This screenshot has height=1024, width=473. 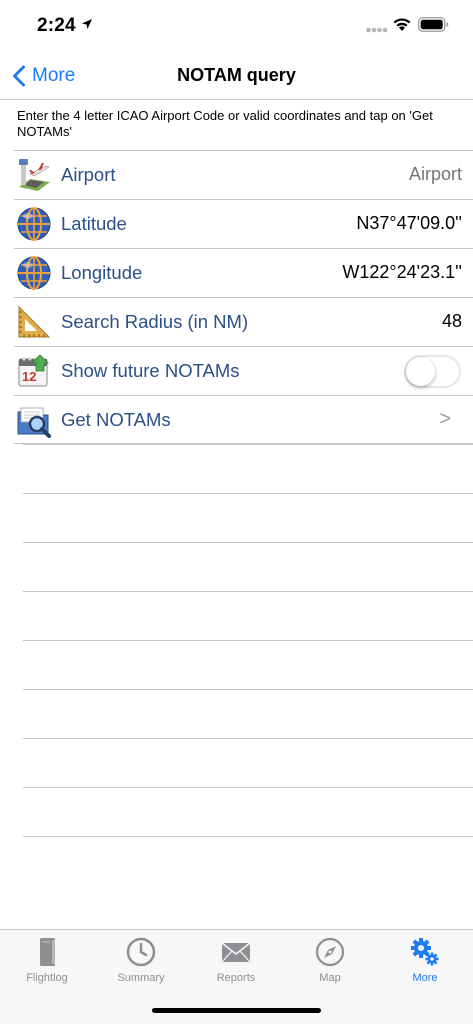 What do you see at coordinates (236, 25) in the screenshot?
I see `status-bar: 2:24` at bounding box center [236, 25].